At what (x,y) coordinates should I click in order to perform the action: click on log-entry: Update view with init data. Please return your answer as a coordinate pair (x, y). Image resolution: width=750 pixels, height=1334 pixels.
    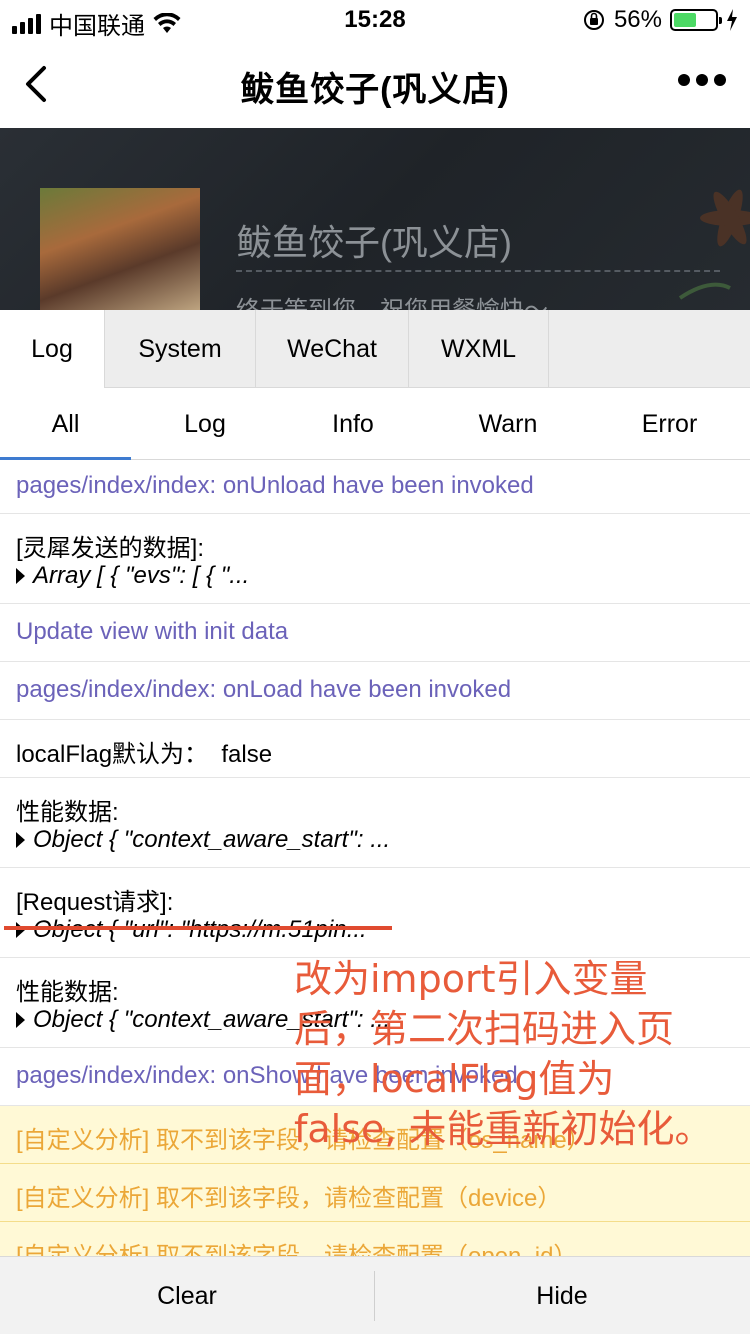
    Looking at the image, I should click on (375, 633).